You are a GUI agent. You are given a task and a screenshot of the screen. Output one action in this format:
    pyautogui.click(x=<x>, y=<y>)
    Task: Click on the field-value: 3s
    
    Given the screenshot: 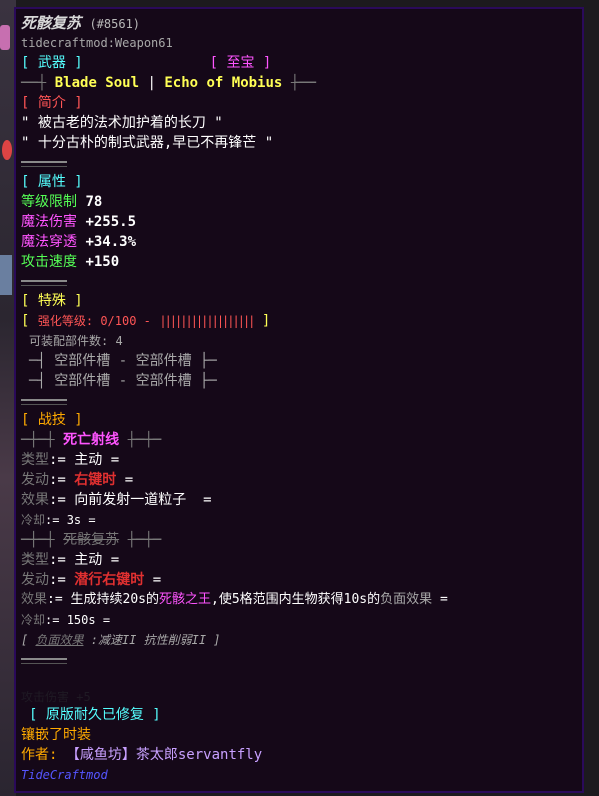 What is the action you would take?
    pyautogui.click(x=74, y=520)
    